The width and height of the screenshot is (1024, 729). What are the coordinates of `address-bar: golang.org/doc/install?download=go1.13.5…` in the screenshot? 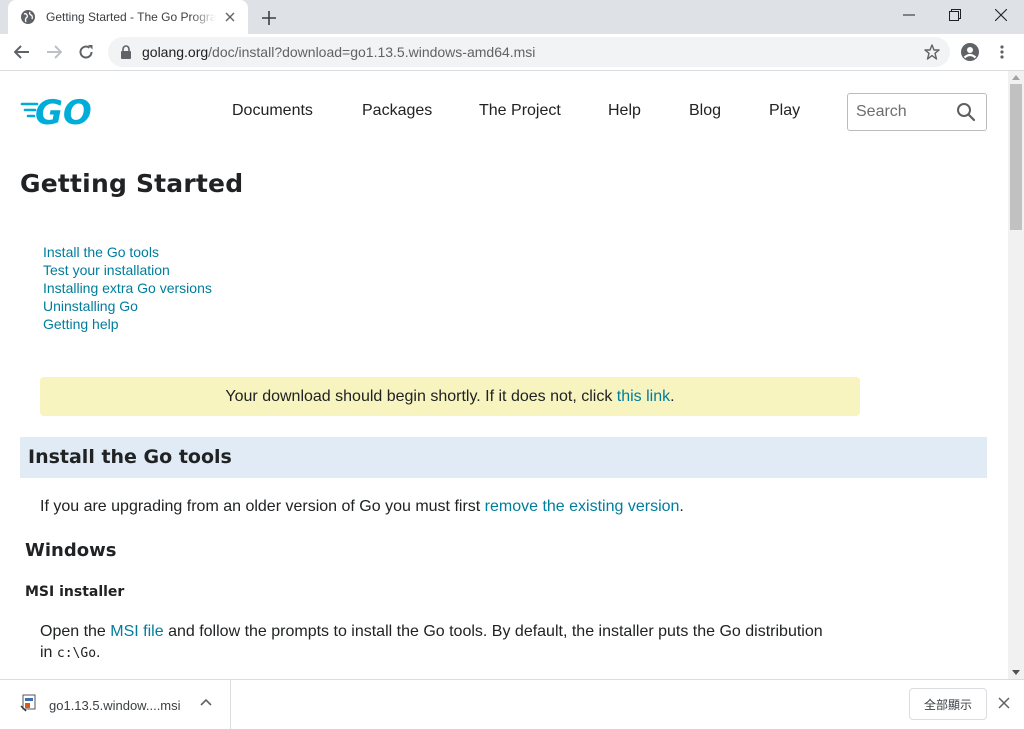 It's located at (529, 52).